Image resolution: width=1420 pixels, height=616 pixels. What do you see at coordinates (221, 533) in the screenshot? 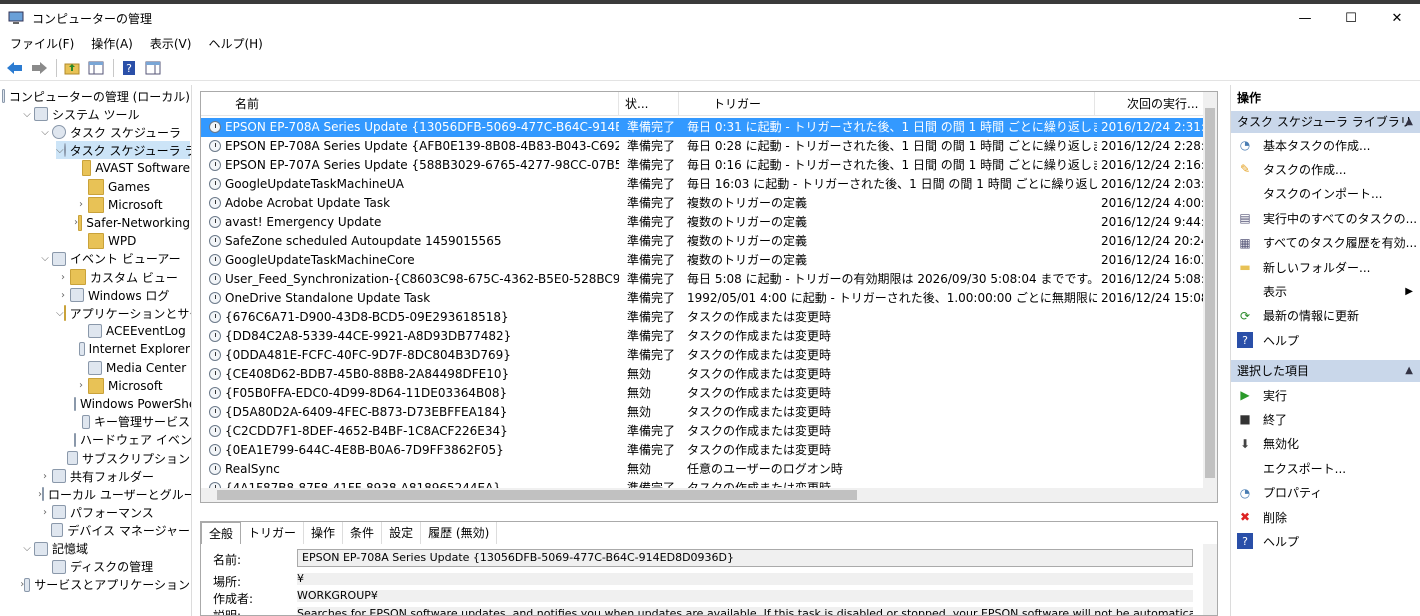
I see `tab-general: 全般` at bounding box center [221, 533].